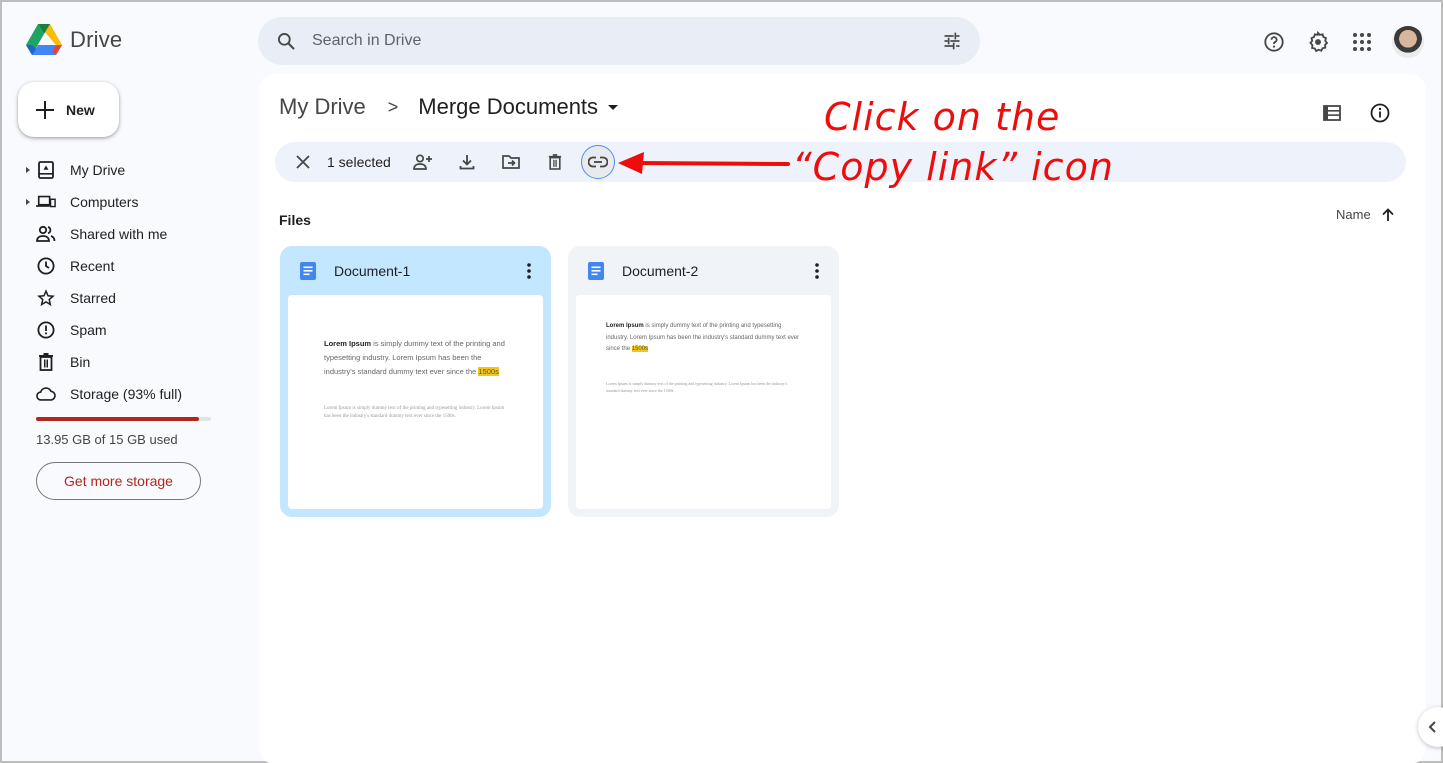 Image resolution: width=1443 pixels, height=763 pixels. What do you see at coordinates (46, 170) in the screenshot?
I see `my-drive-icon` at bounding box center [46, 170].